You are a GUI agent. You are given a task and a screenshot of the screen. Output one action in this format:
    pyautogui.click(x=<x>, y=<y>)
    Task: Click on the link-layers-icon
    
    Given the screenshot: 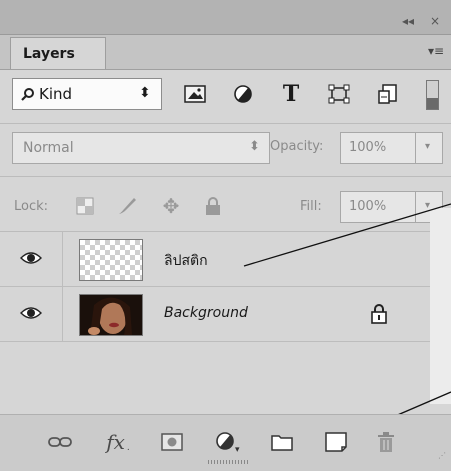 What is the action you would take?
    pyautogui.click(x=60, y=442)
    